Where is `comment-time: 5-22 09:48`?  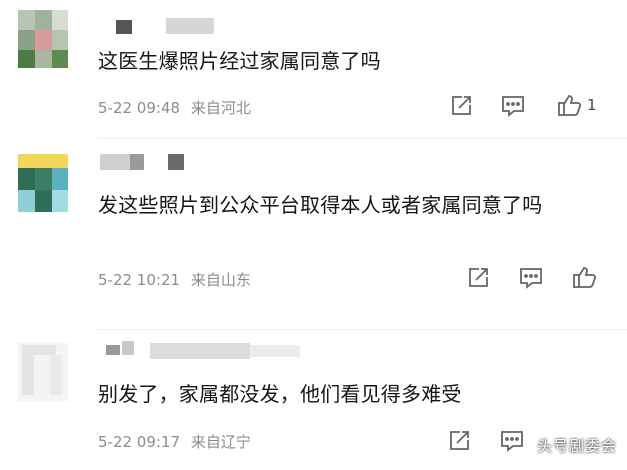
comment-time: 5-22 09:48 is located at coordinates (139, 108).